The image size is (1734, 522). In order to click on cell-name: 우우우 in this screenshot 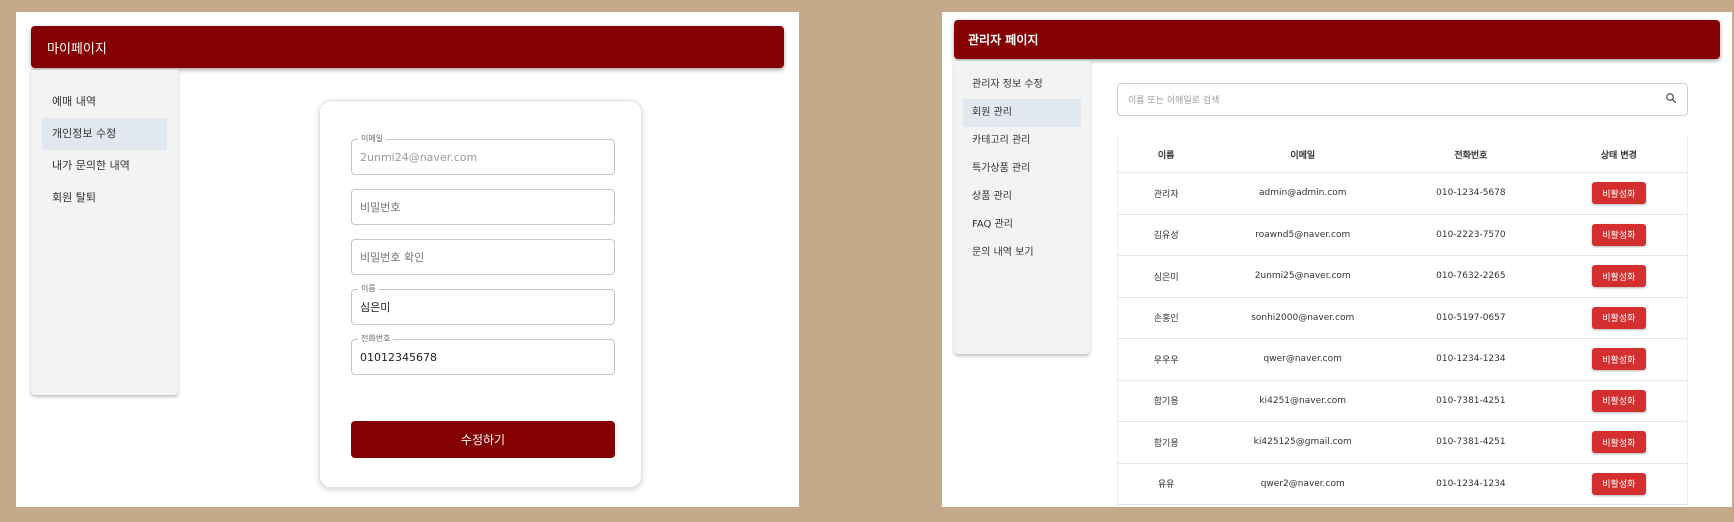, I will do `click(1166, 359)`.